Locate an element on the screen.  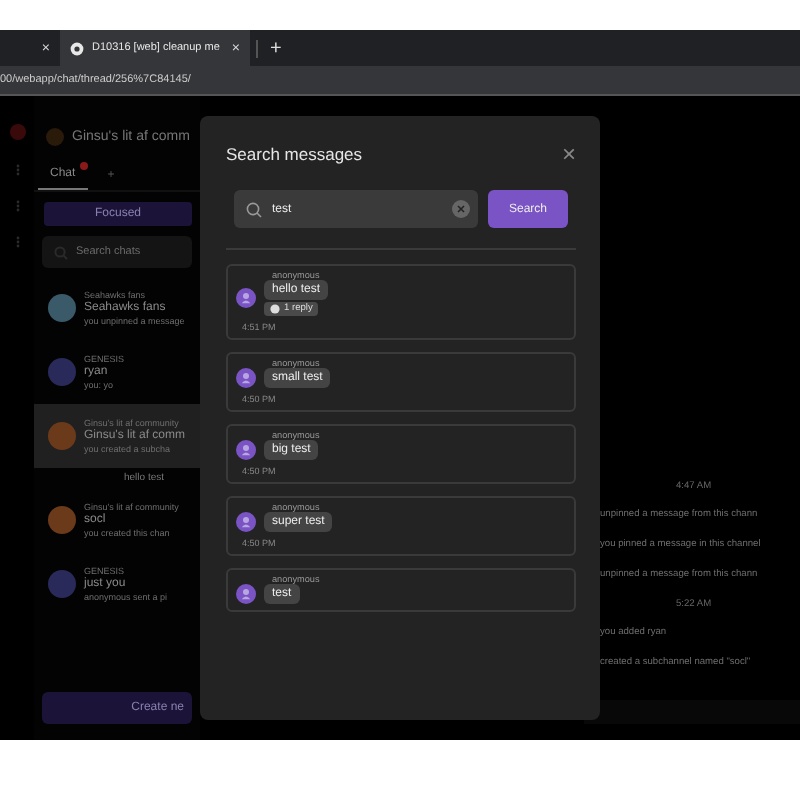
globe-icon is located at coordinates (77, 48).